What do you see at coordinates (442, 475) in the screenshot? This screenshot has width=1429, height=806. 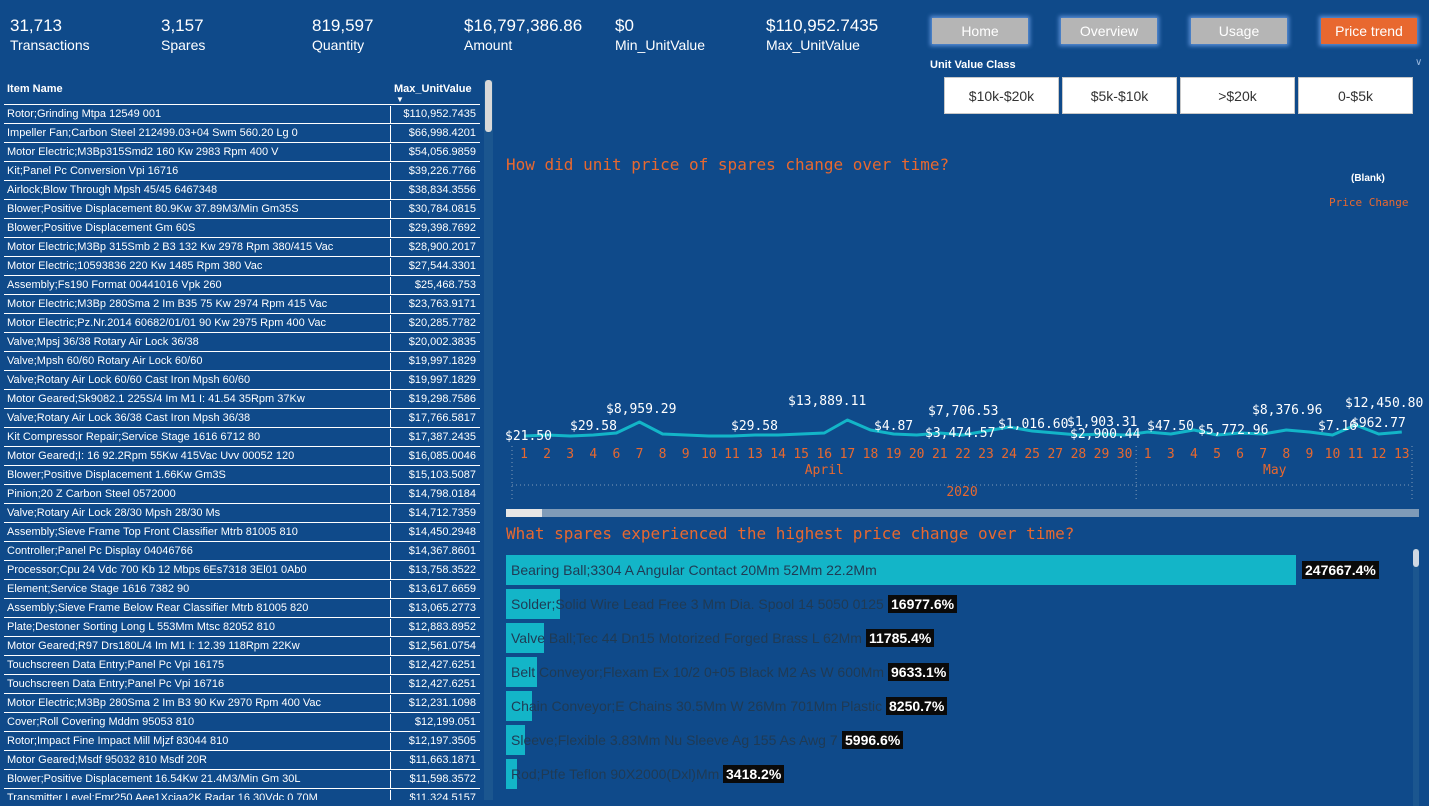 I see `max-unitvalue-cell: $15,103.5087` at bounding box center [442, 475].